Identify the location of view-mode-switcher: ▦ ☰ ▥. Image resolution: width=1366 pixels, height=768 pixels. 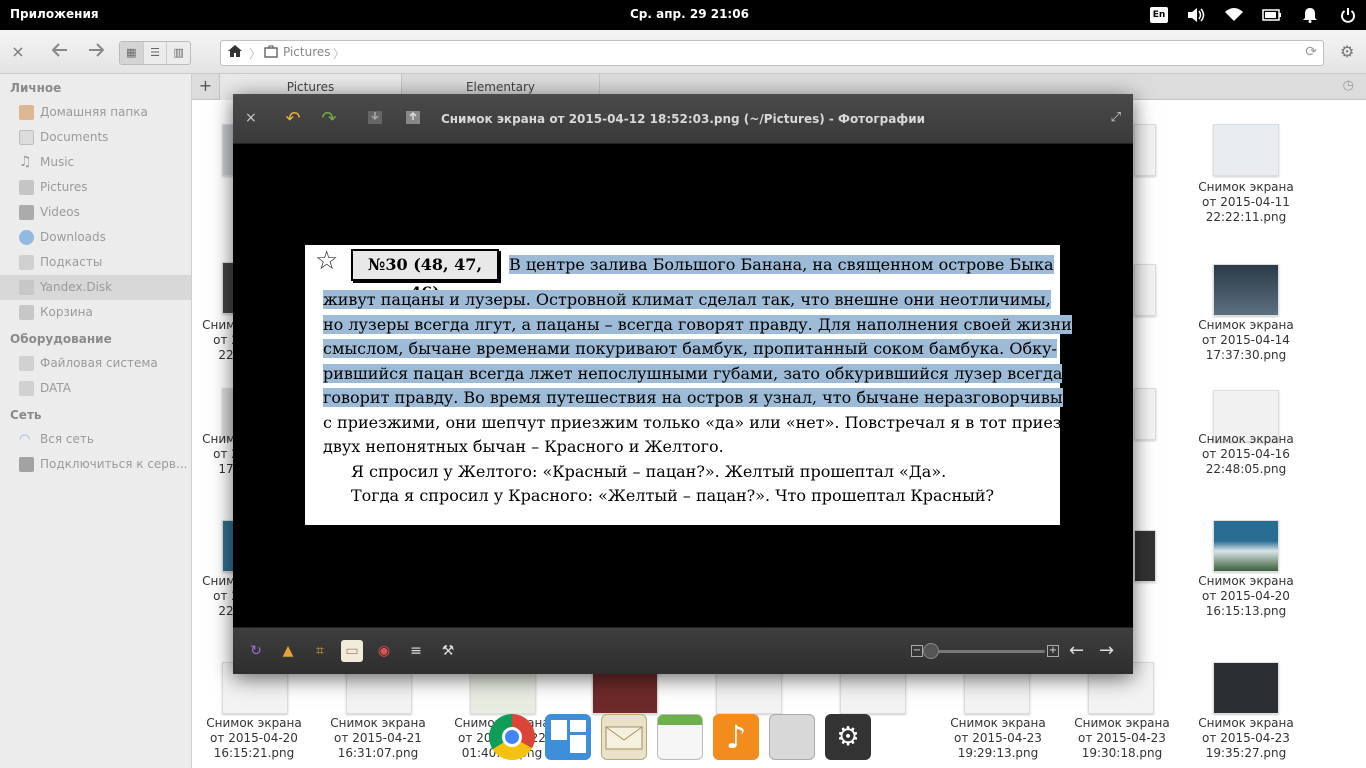
(155, 53).